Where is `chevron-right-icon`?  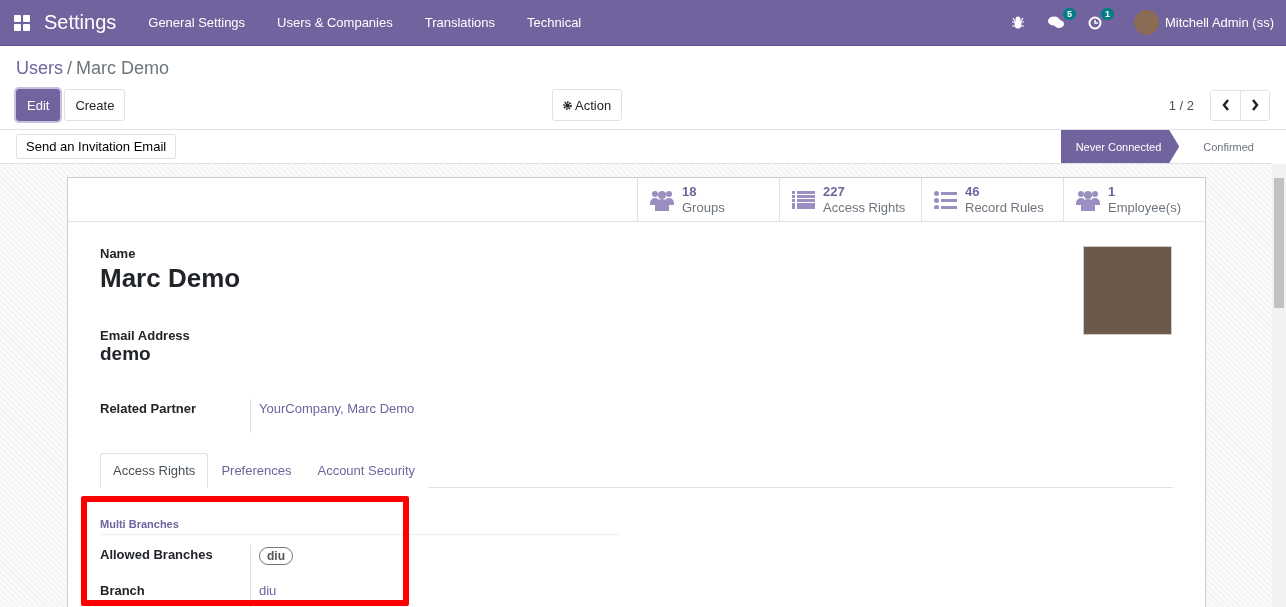
chevron-right-icon is located at coordinates (1255, 105).